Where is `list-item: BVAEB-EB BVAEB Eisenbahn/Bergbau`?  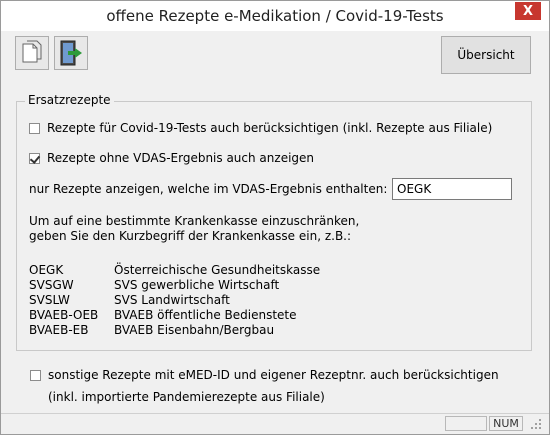
list-item: BVAEB-EB BVAEB Eisenbahn/Bergbau is located at coordinates (174, 330).